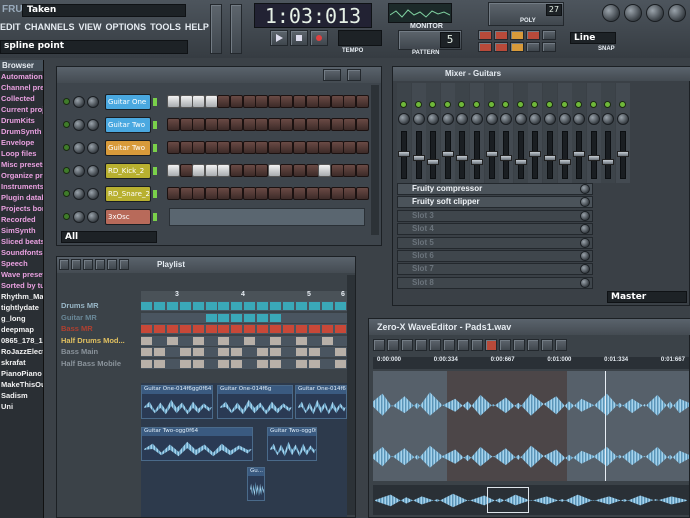  Describe the element at coordinates (351, 395) in the screenshot. I see `playlist-scrollbar` at that location.